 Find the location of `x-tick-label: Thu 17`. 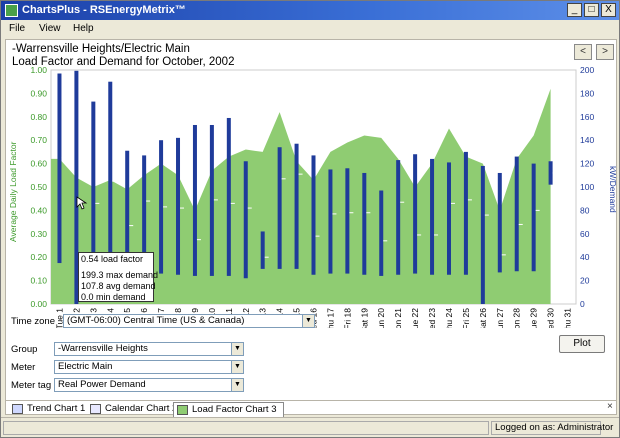

x-tick-label: Thu 17 is located at coordinates (330, 318).